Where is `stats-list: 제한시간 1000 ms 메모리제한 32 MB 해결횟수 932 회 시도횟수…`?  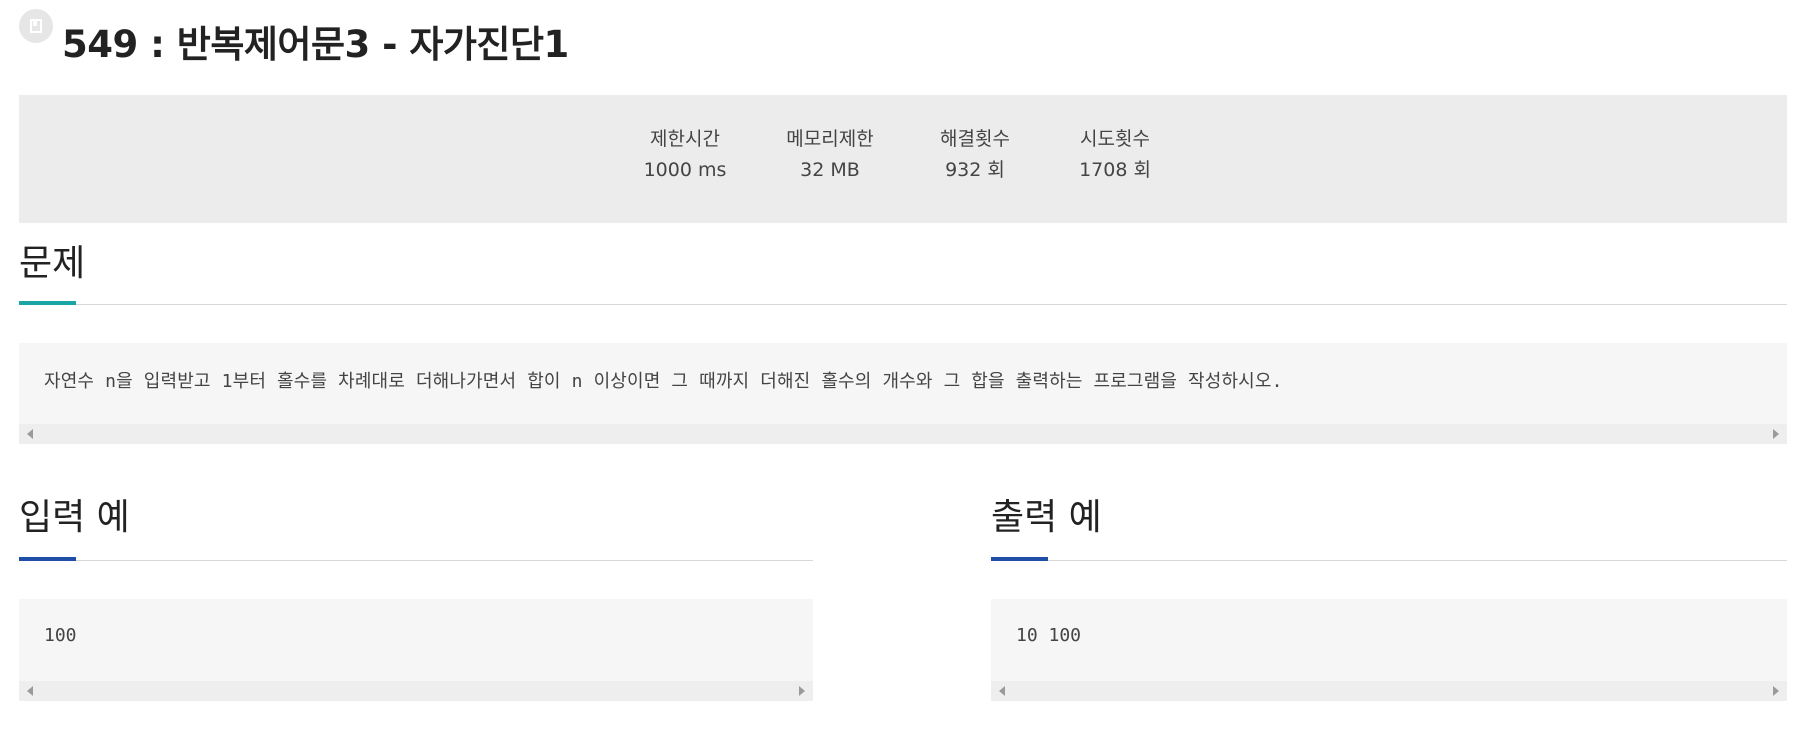 stats-list: 제한시간 1000 ms 메모리제한 32 MB 해결횟수 932 회 시도횟수… is located at coordinates (903, 156).